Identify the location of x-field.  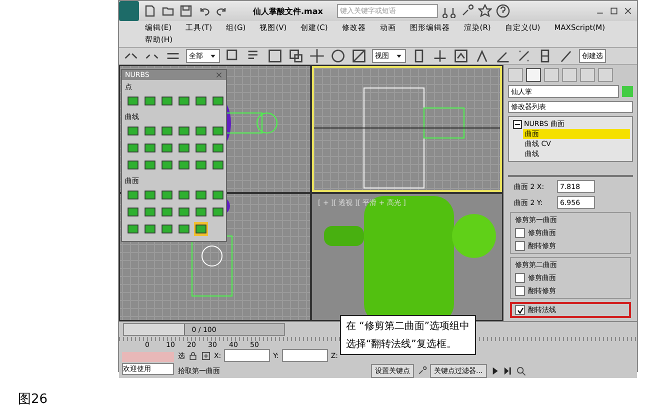
(247, 355).